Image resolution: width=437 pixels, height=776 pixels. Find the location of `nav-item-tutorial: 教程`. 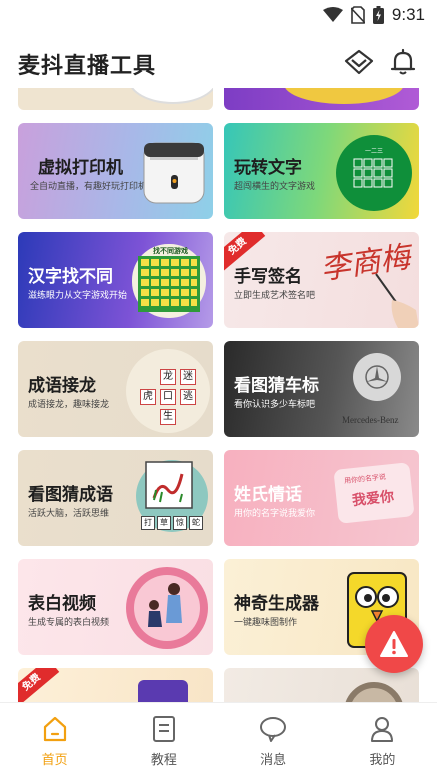

nav-item-tutorial: 教程 is located at coordinates (163, 739).